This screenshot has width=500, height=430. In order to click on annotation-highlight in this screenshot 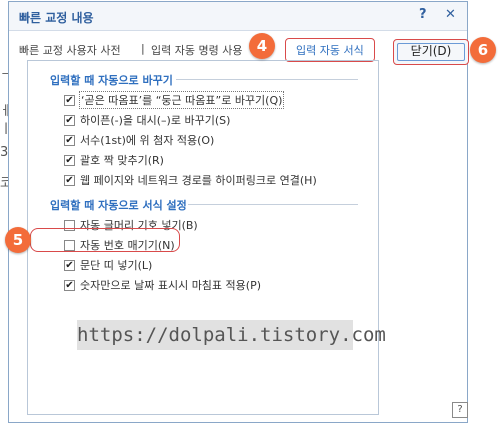, I will do `click(105, 240)`.